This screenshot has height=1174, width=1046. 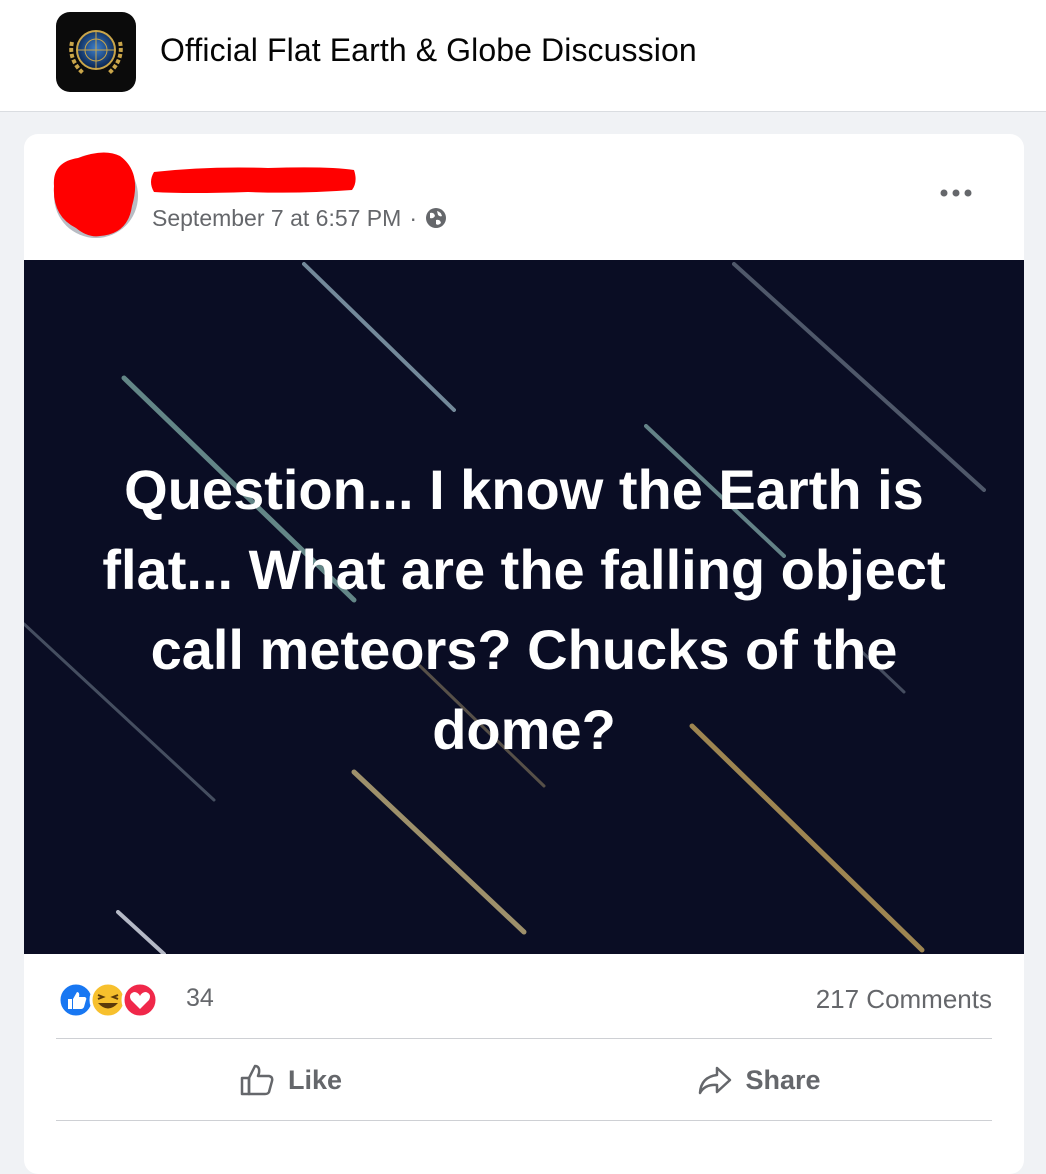 What do you see at coordinates (715, 1080) in the screenshot?
I see `share-arrow-icon` at bounding box center [715, 1080].